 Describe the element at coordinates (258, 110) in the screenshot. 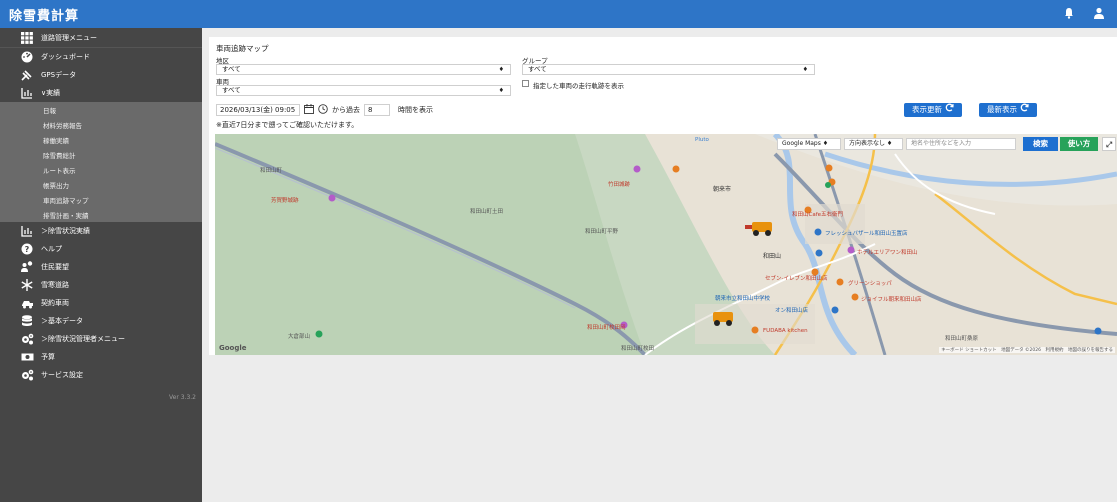

I see `datetime-input: 2026/03/13(金) 09:05` at that location.